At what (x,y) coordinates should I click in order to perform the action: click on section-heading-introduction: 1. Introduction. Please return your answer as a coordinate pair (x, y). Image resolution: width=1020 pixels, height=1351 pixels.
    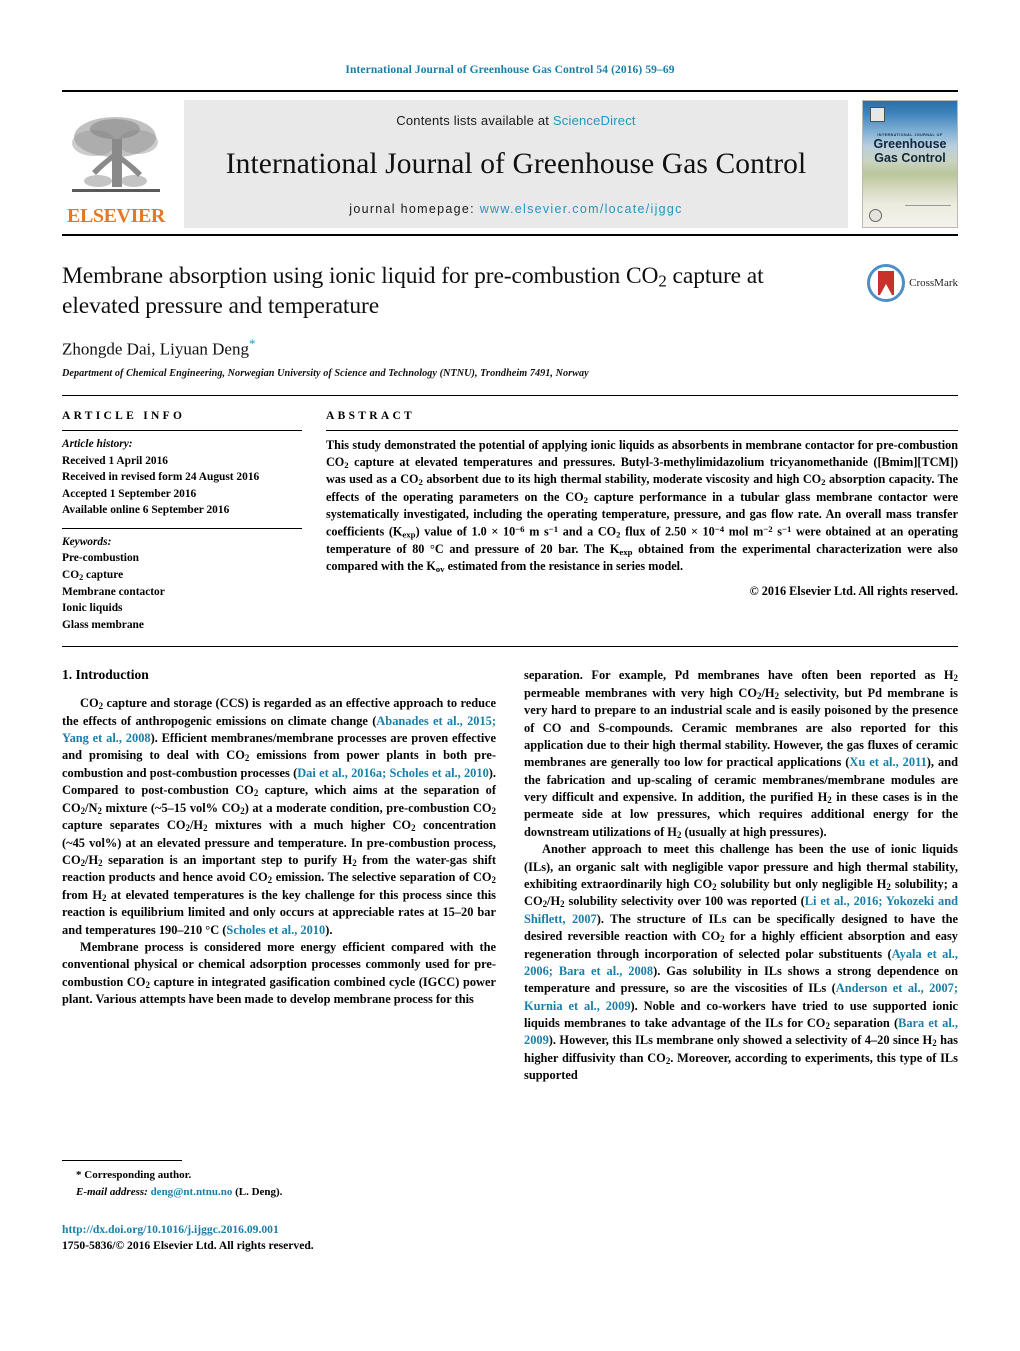
    Looking at the image, I should click on (105, 675).